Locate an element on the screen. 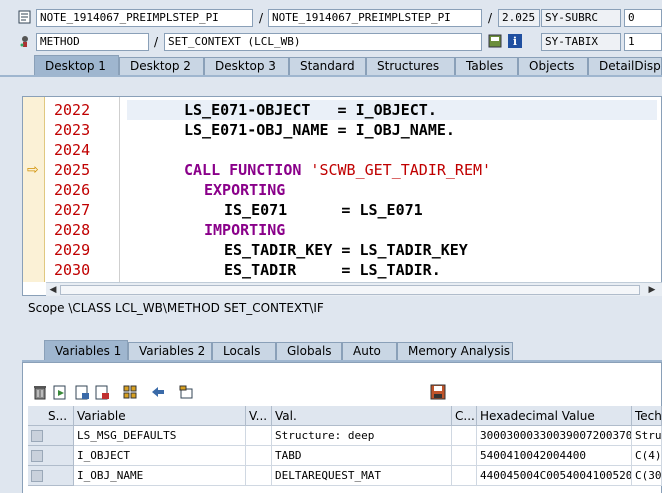  tab-objects: Objects is located at coordinates (553, 66).